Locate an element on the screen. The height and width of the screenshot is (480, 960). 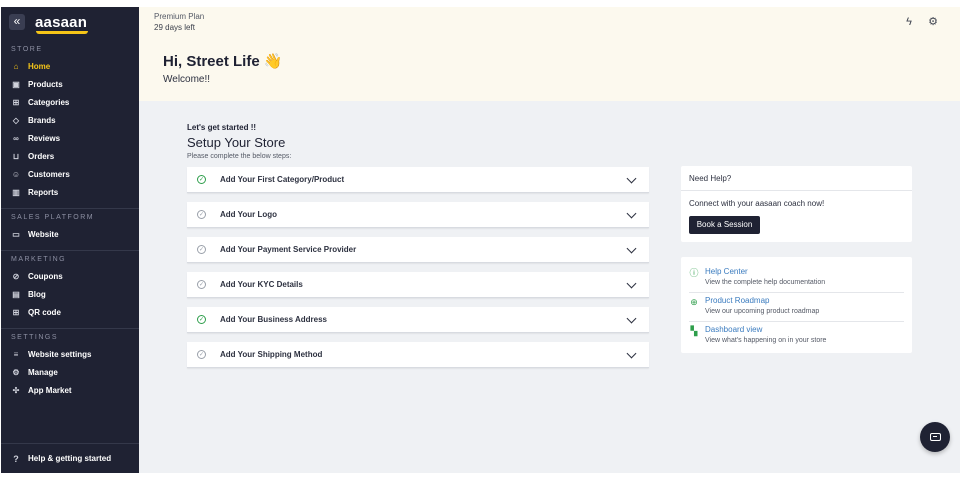
bottom-border is located at coordinates (480, 476).